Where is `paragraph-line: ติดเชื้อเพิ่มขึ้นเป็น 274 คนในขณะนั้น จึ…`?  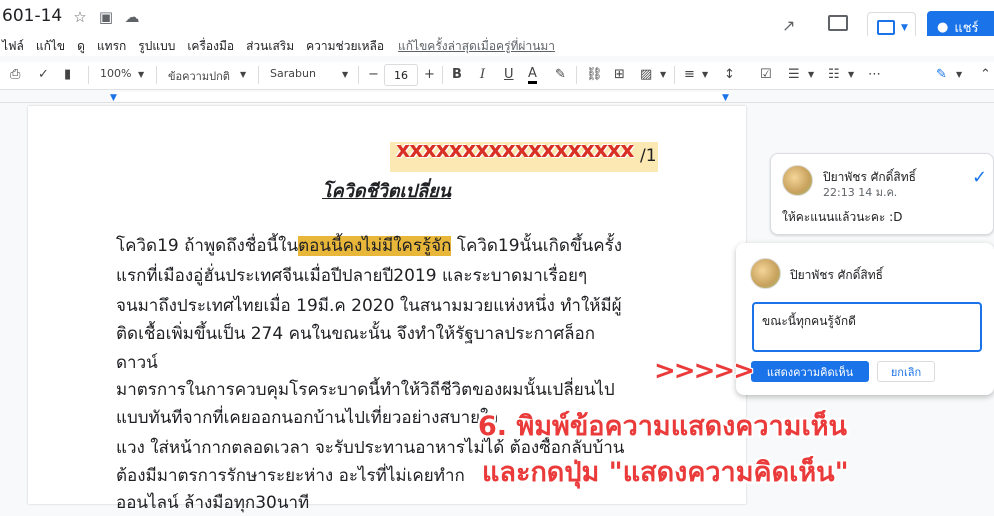
paragraph-line: ติดเชื้อเพิ่มขึ้นเป็น 274 คนในขณะนั้น จึ… is located at coordinates (356, 334).